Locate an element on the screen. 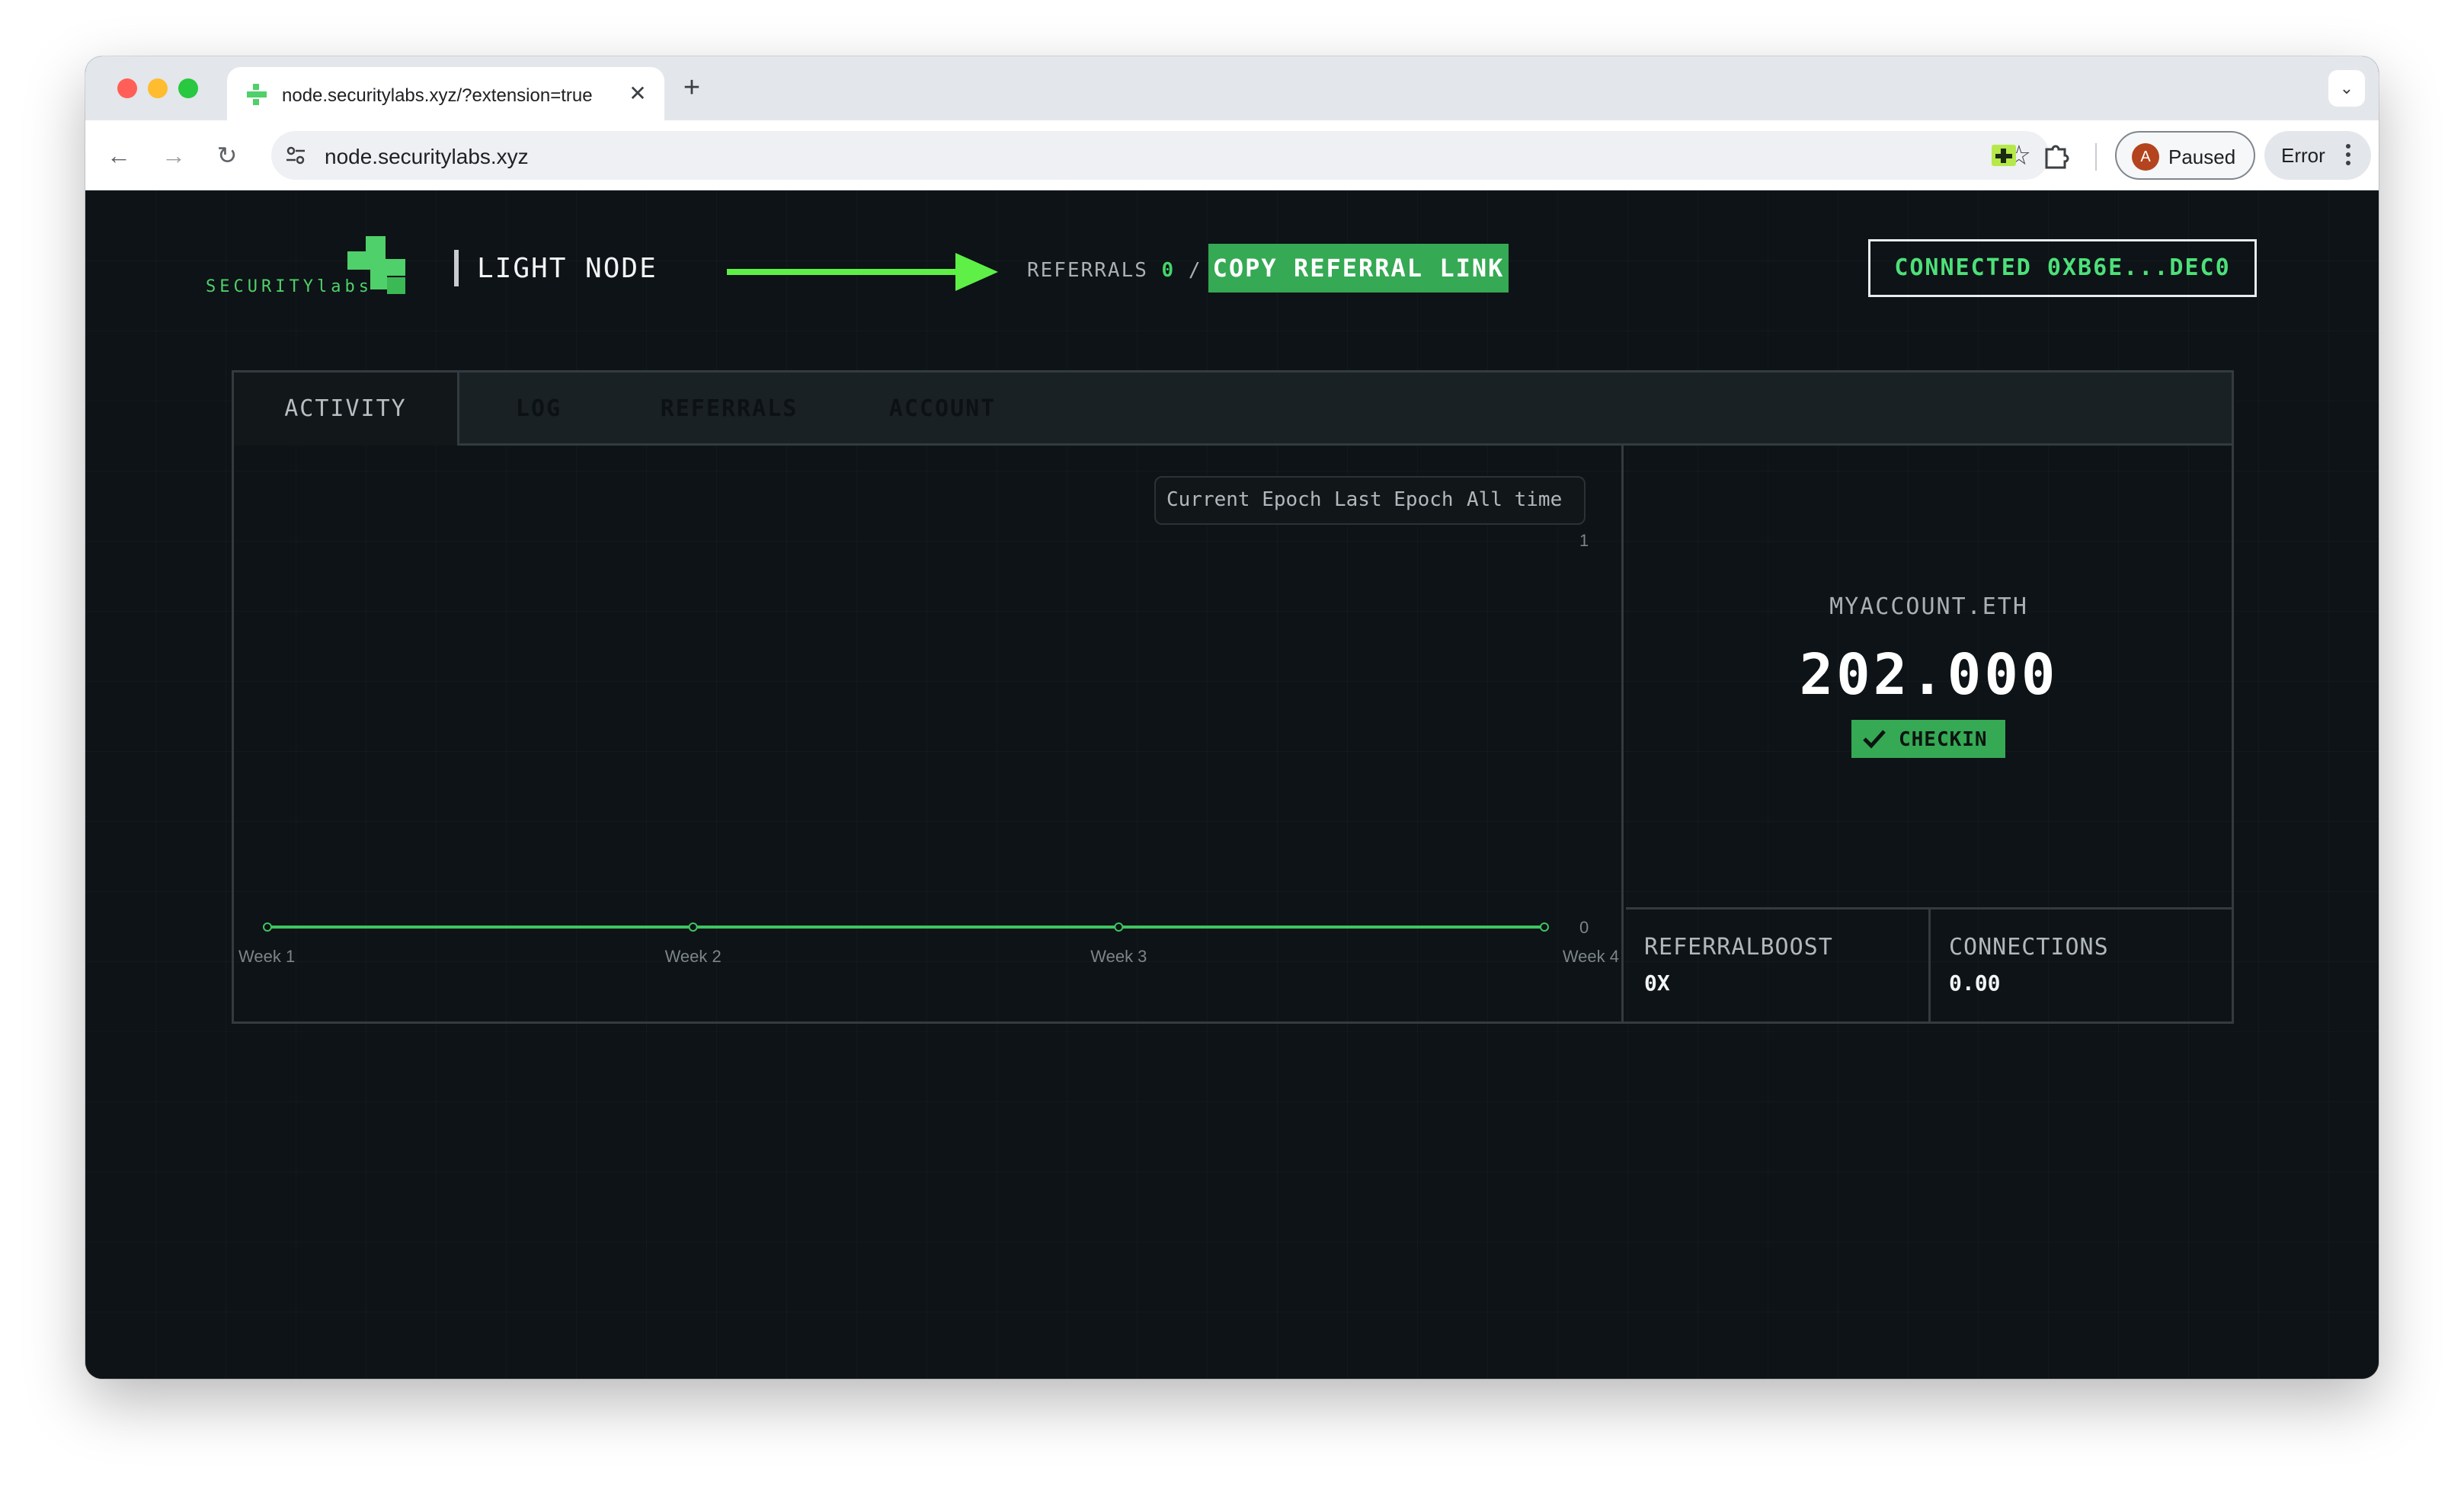  forward-arrow-icon: → is located at coordinates (173, 155).